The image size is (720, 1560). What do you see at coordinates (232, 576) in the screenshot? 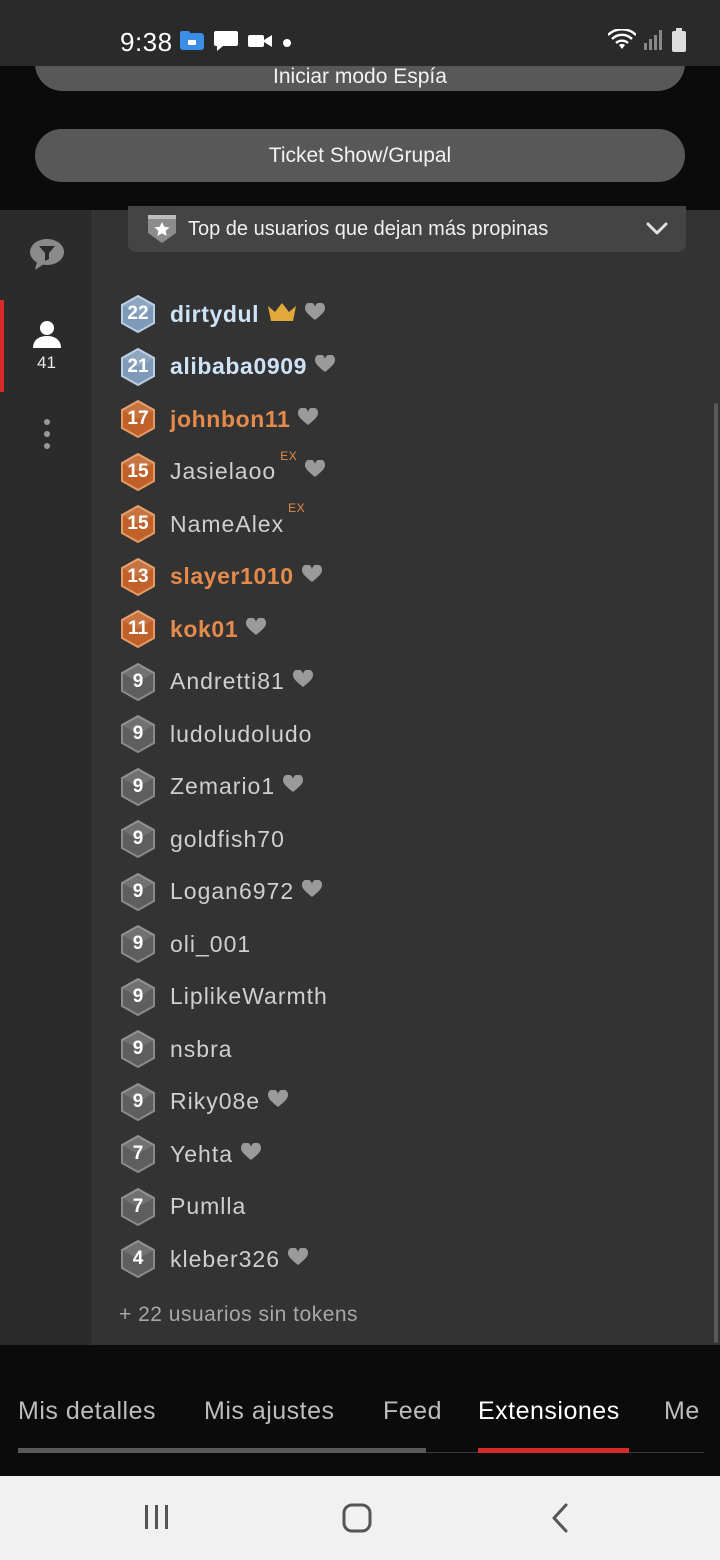
I see `username: slayer1010` at bounding box center [232, 576].